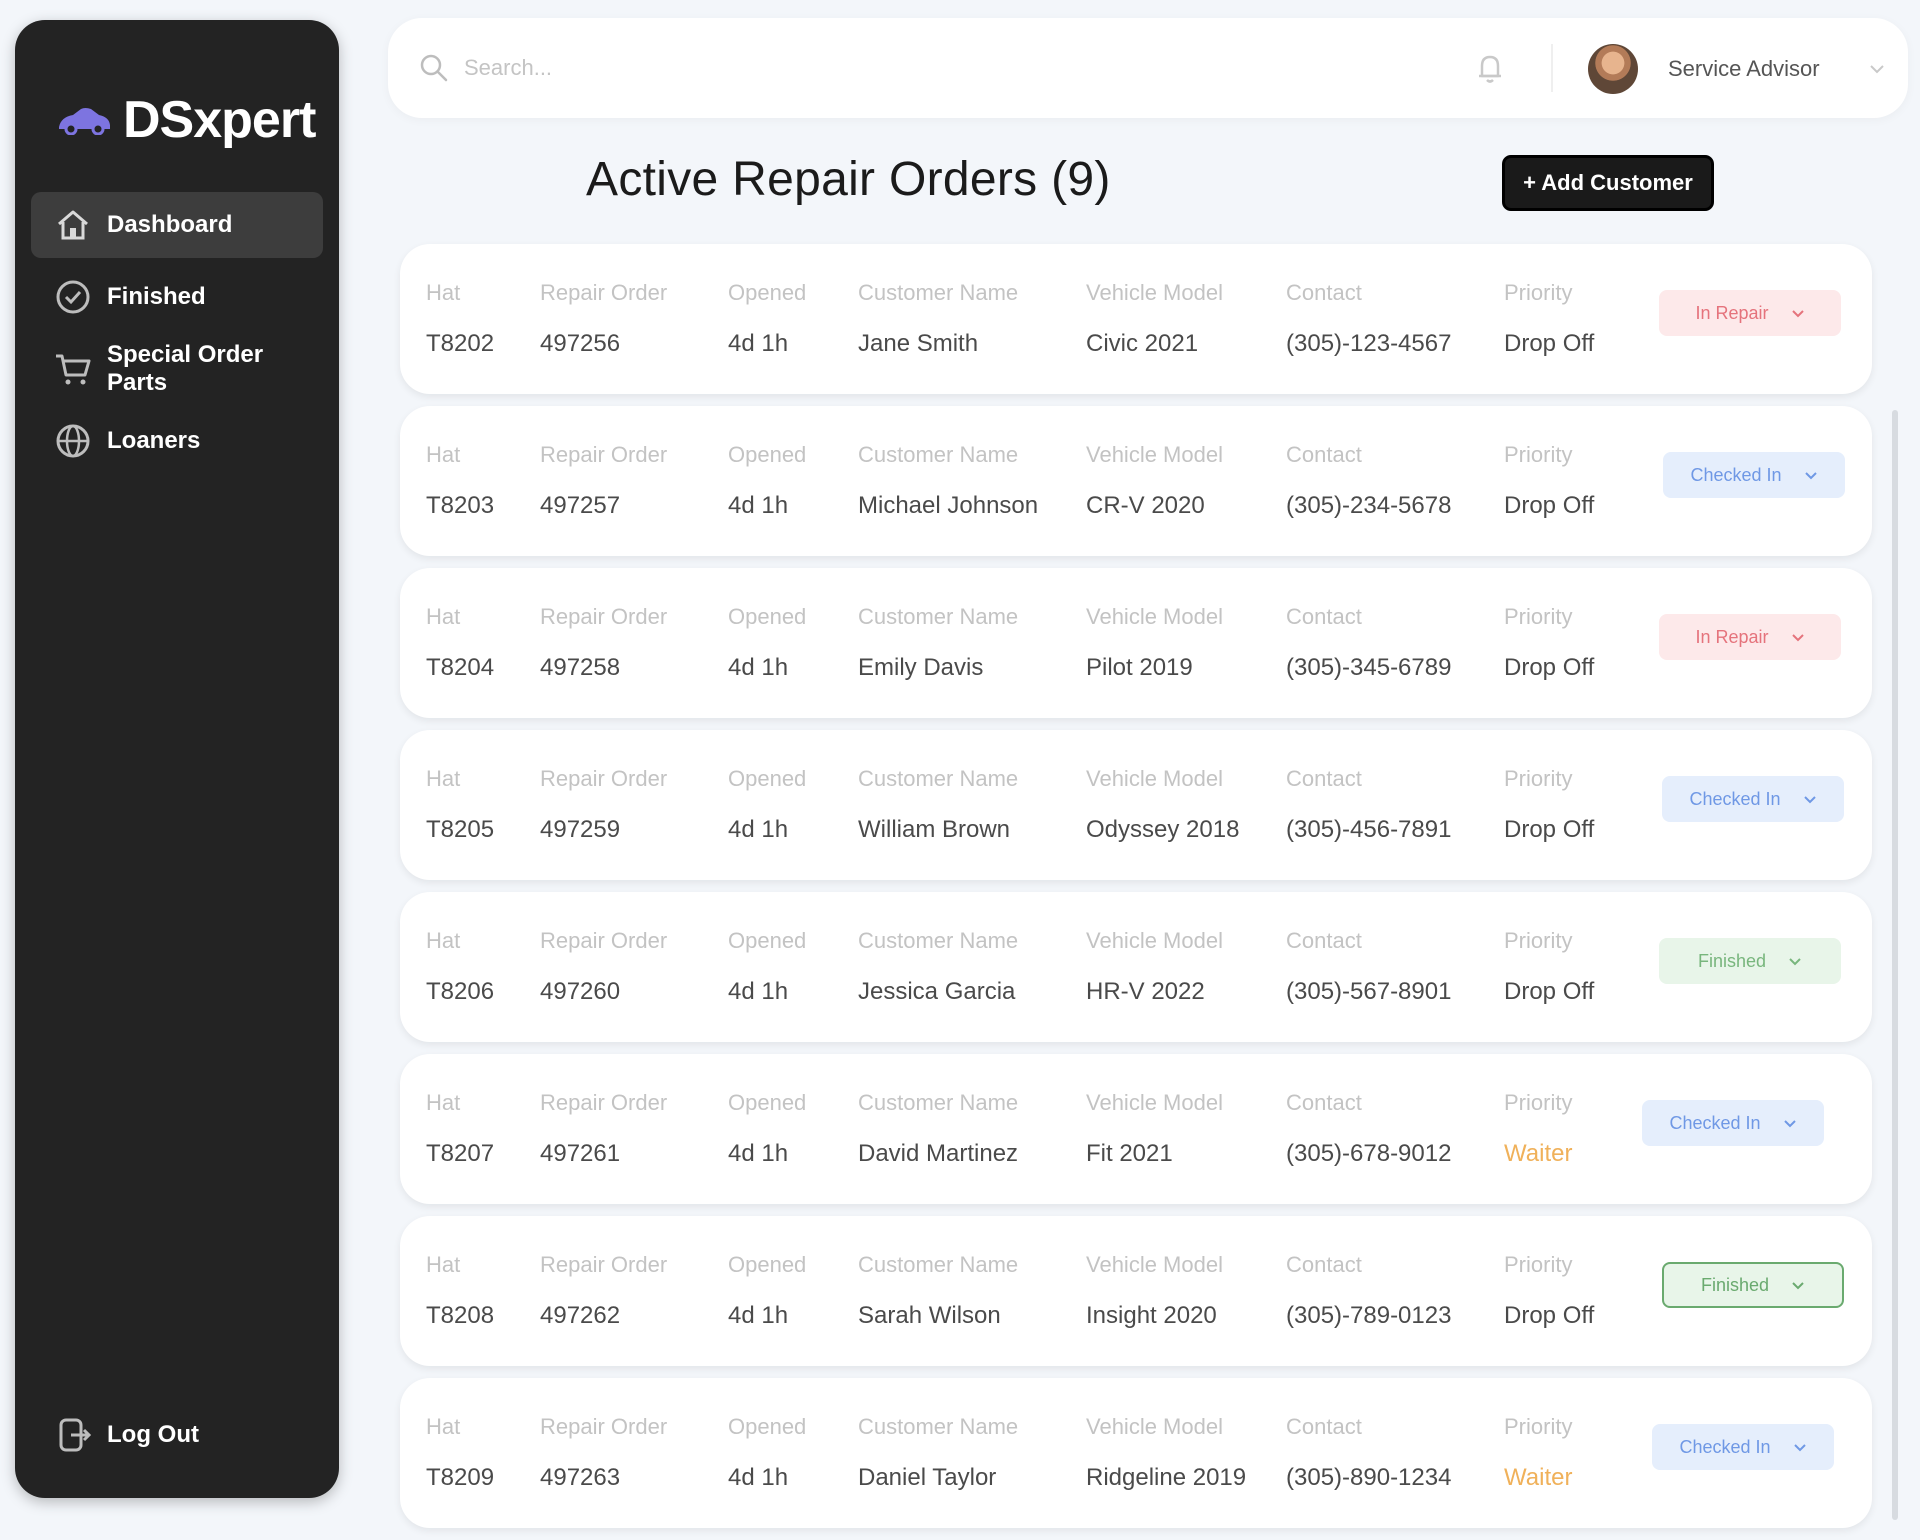 The height and width of the screenshot is (1540, 1920). Describe the element at coordinates (460, 643) in the screenshot. I see `hat-field: Hat T8204` at that location.